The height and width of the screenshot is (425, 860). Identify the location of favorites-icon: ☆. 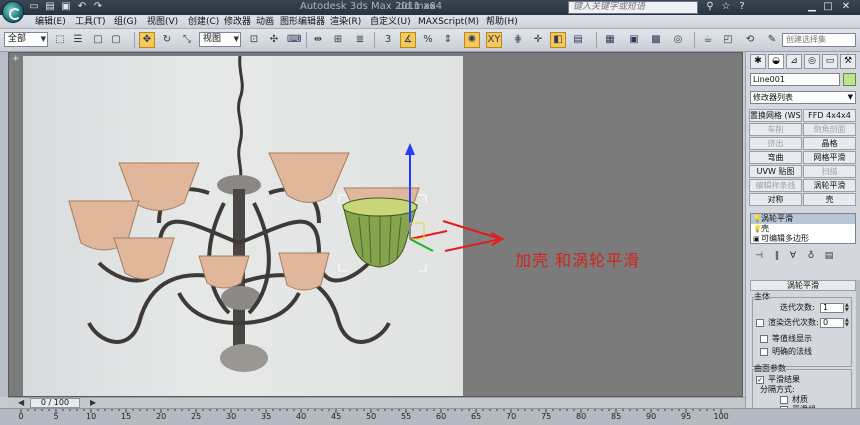
(726, 7).